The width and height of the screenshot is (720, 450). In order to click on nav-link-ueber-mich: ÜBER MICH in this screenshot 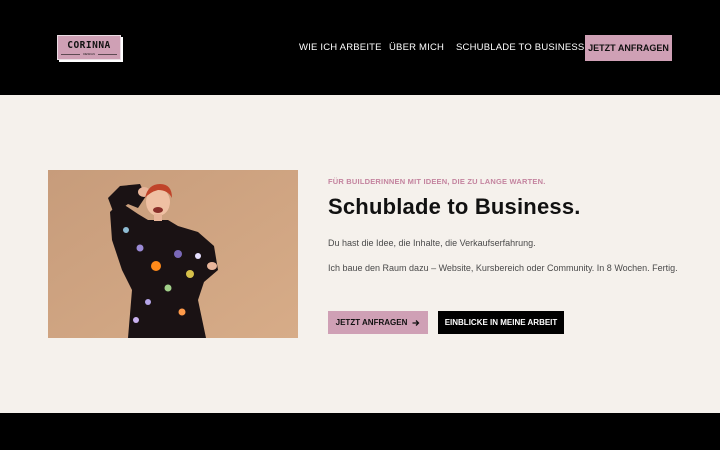, I will do `click(416, 47)`.